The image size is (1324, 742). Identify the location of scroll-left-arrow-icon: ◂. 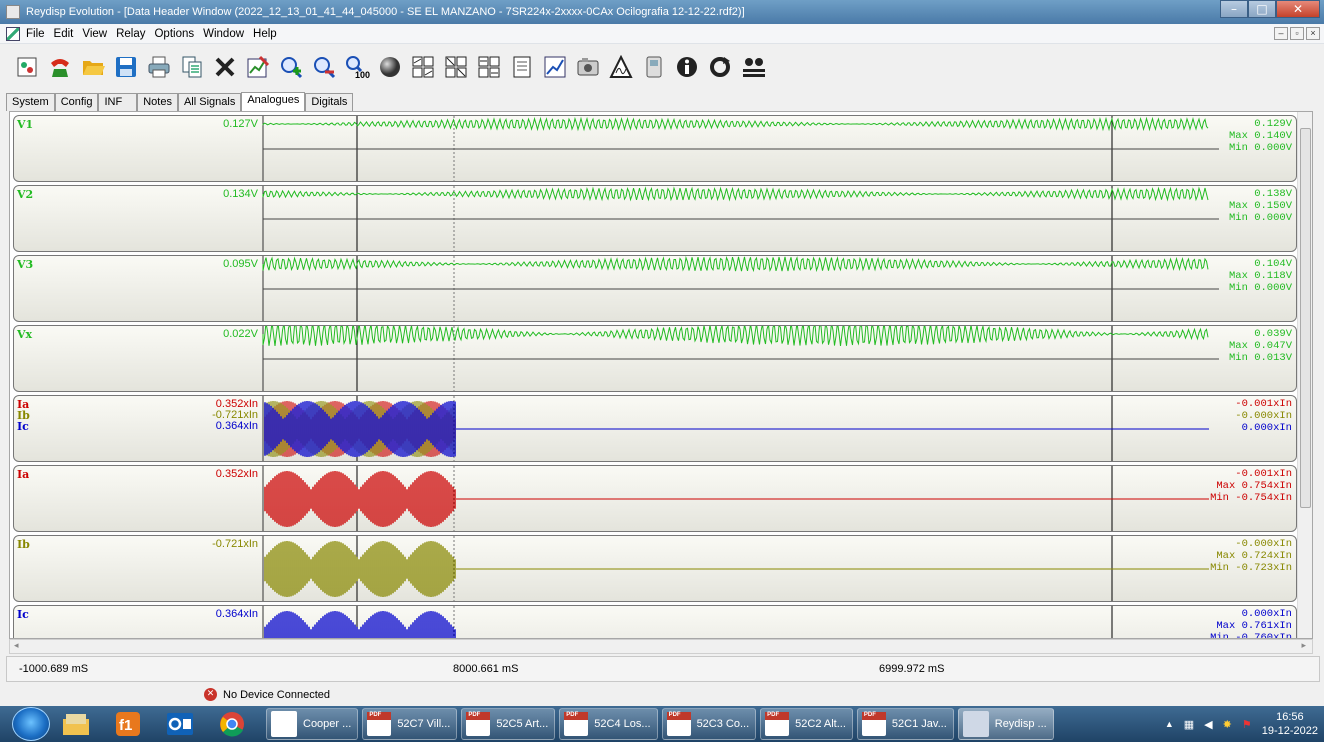
(16, 645).